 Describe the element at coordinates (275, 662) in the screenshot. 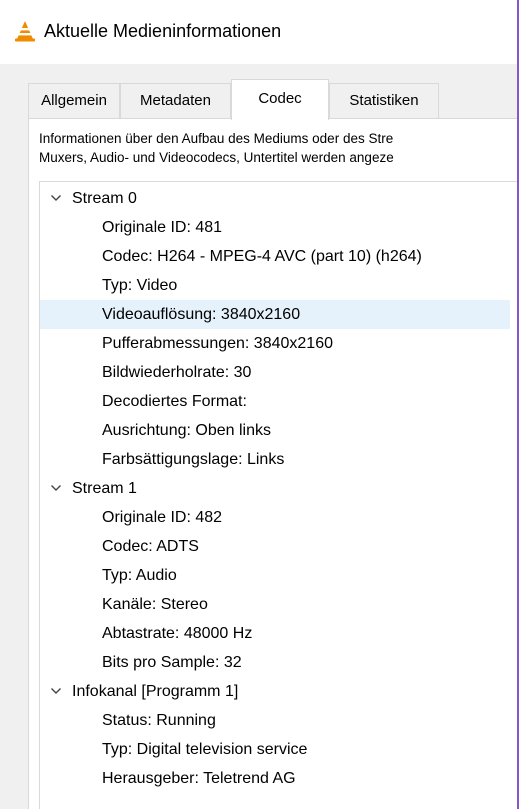

I see `tree-item: Bits pro Sample: 32` at that location.